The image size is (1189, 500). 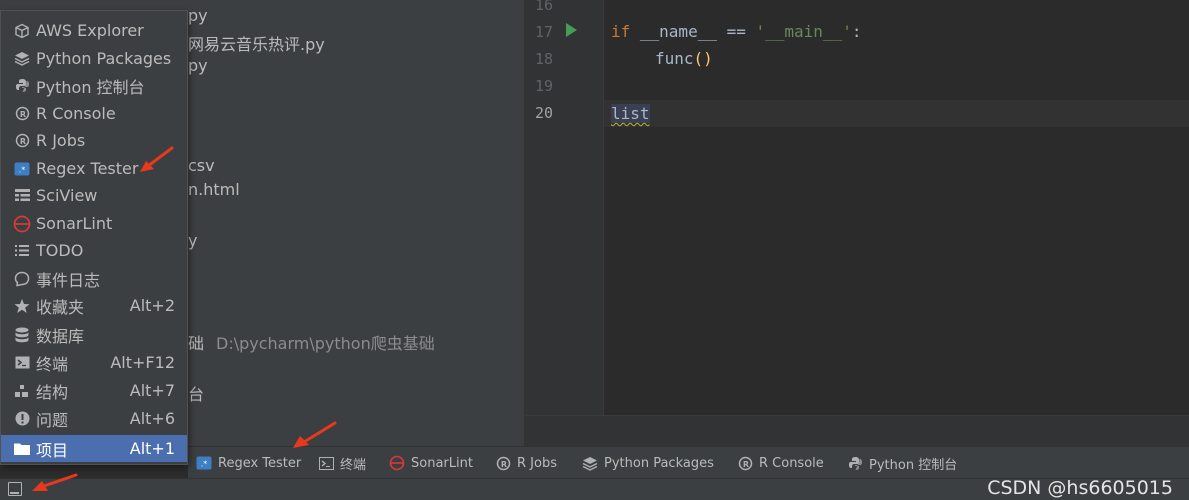 What do you see at coordinates (543, 32) in the screenshot?
I see `line-number: 17` at bounding box center [543, 32].